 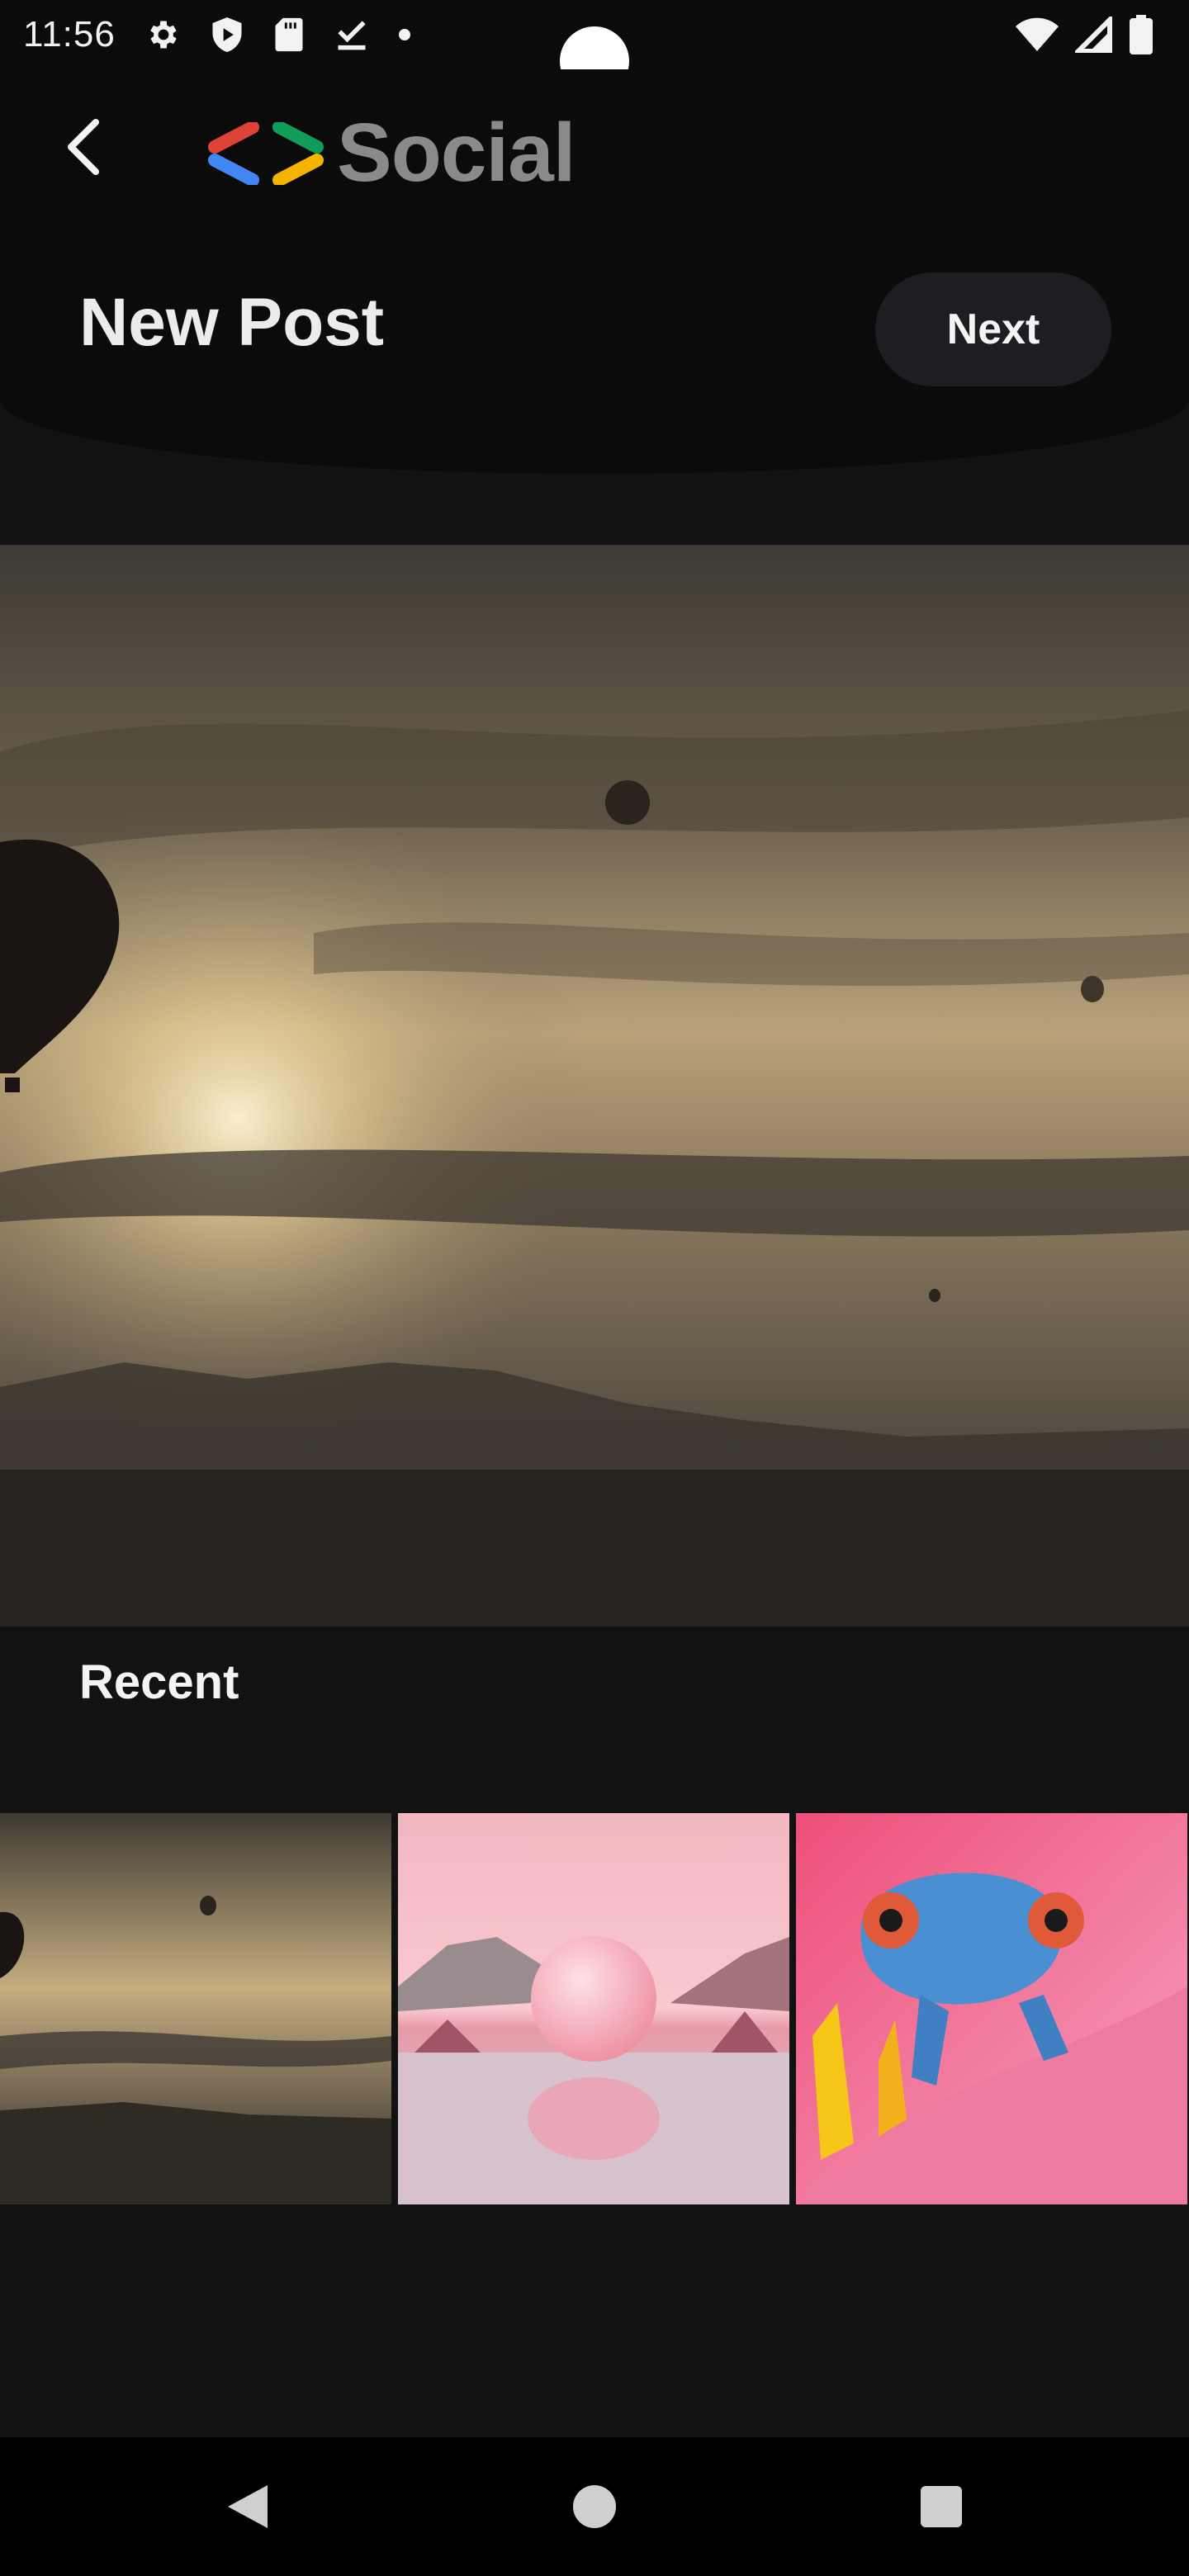 I want to click on battery-icon, so click(x=1141, y=37).